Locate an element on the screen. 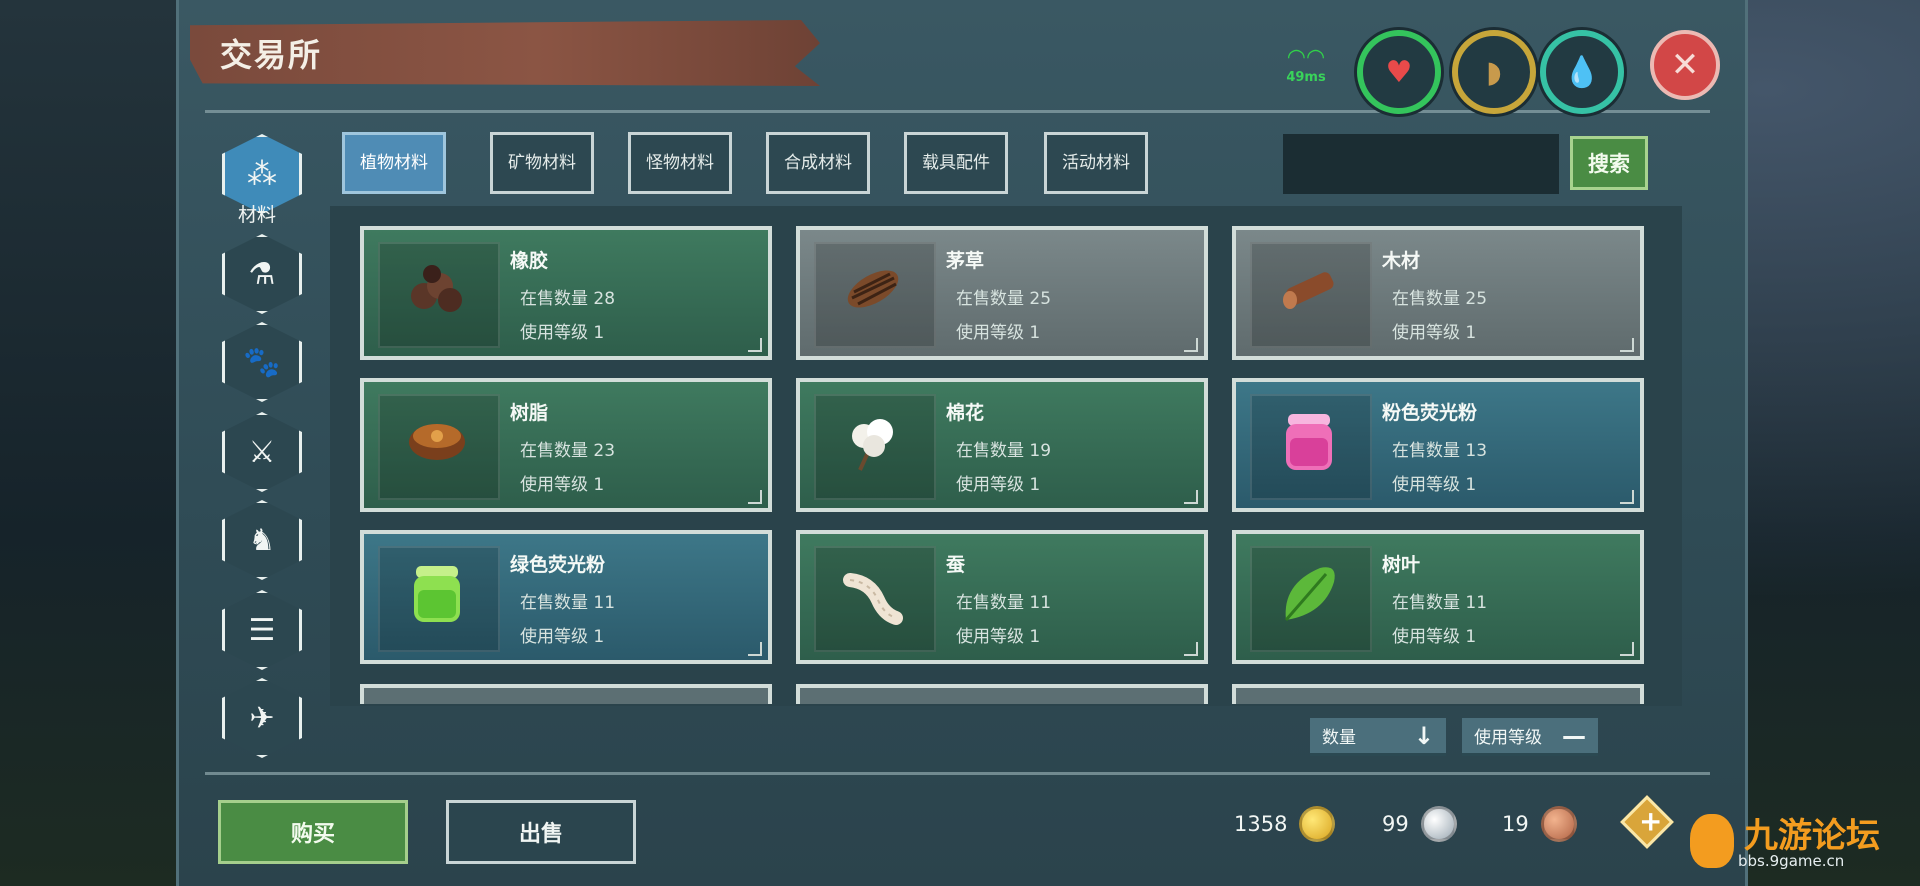 This screenshot has height=886, width=1920. dash-icon: — is located at coordinates (1574, 735).